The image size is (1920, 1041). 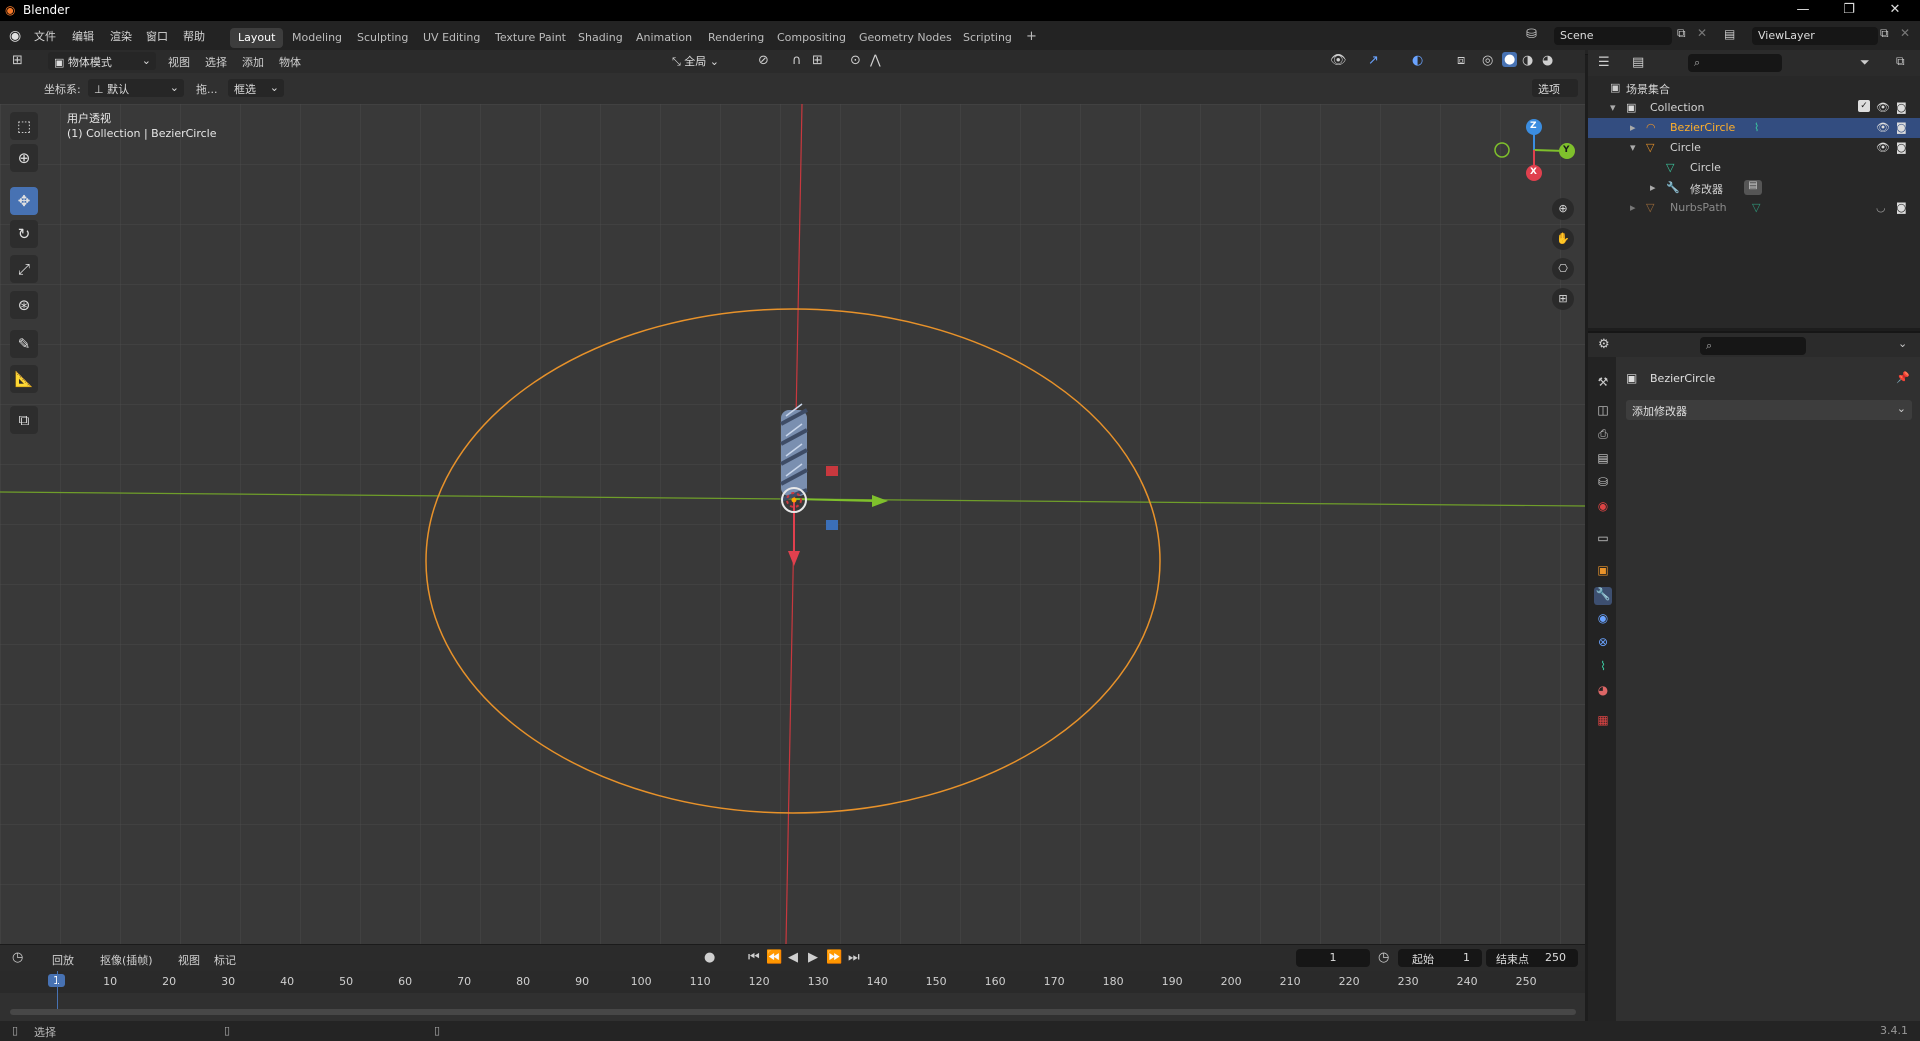 What do you see at coordinates (793, 1012) in the screenshot?
I see `timeline-scrollbar` at bounding box center [793, 1012].